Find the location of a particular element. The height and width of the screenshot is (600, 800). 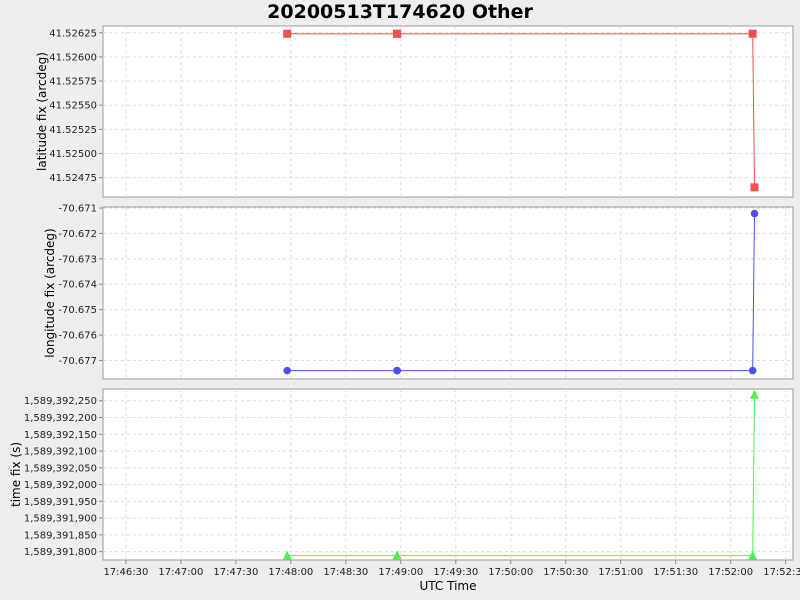

chart-title: 20200513T174620 Other is located at coordinates (400, 12).